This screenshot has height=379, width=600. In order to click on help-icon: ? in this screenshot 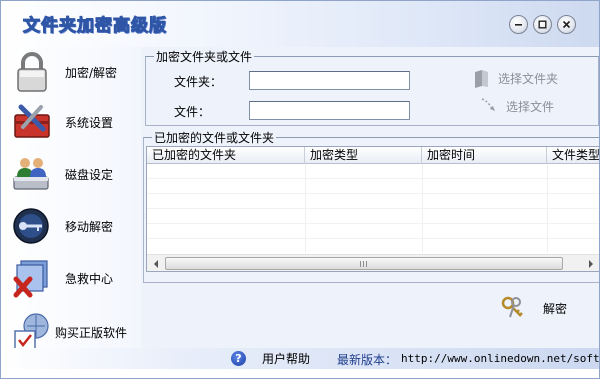, I will do `click(238, 358)`.